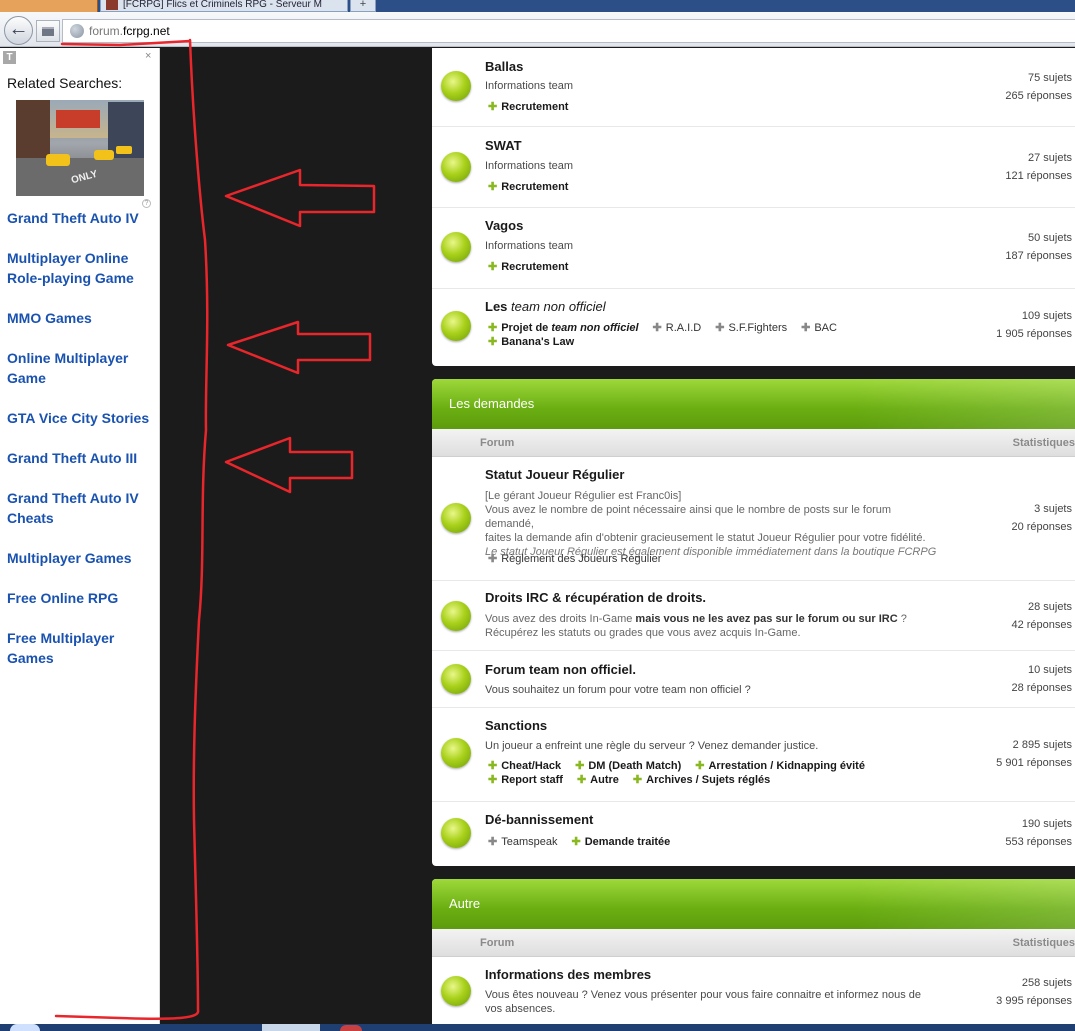  What do you see at coordinates (148, 56) in the screenshot?
I see `close-icon: ×` at bounding box center [148, 56].